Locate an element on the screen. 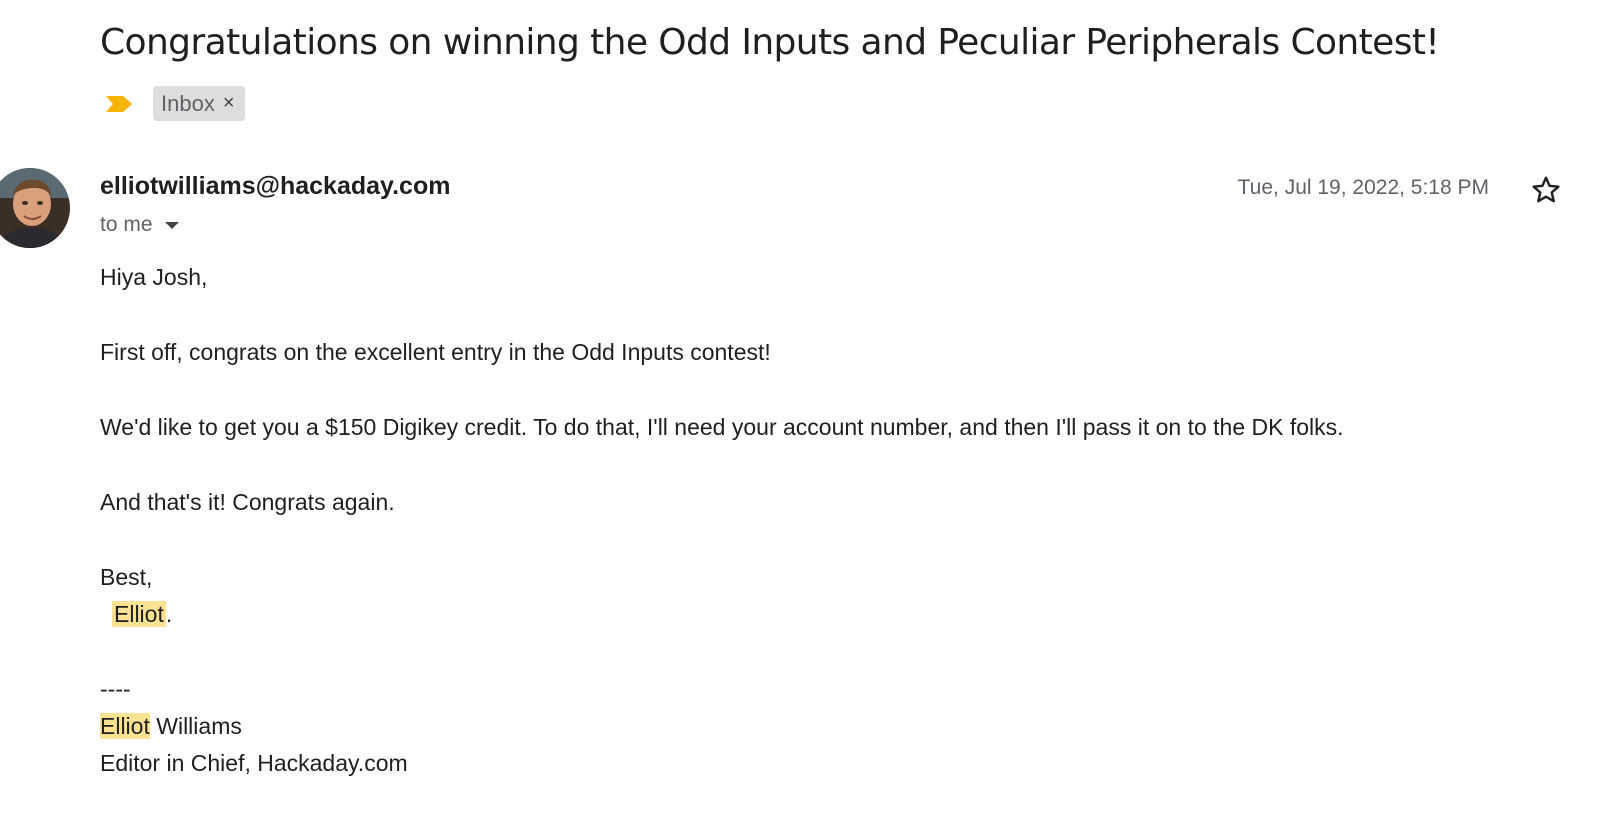 The image size is (1600, 833). body-paragraph: And that's it! Congrats again. is located at coordinates (247, 502).